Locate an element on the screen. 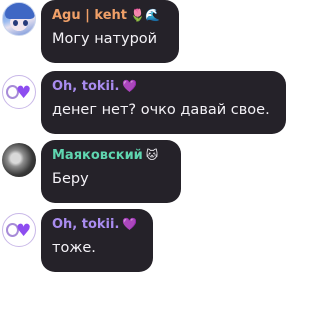 The width and height of the screenshot is (320, 320). message-bubble: Oh, tokii. 💜 тоже. is located at coordinates (97, 240).